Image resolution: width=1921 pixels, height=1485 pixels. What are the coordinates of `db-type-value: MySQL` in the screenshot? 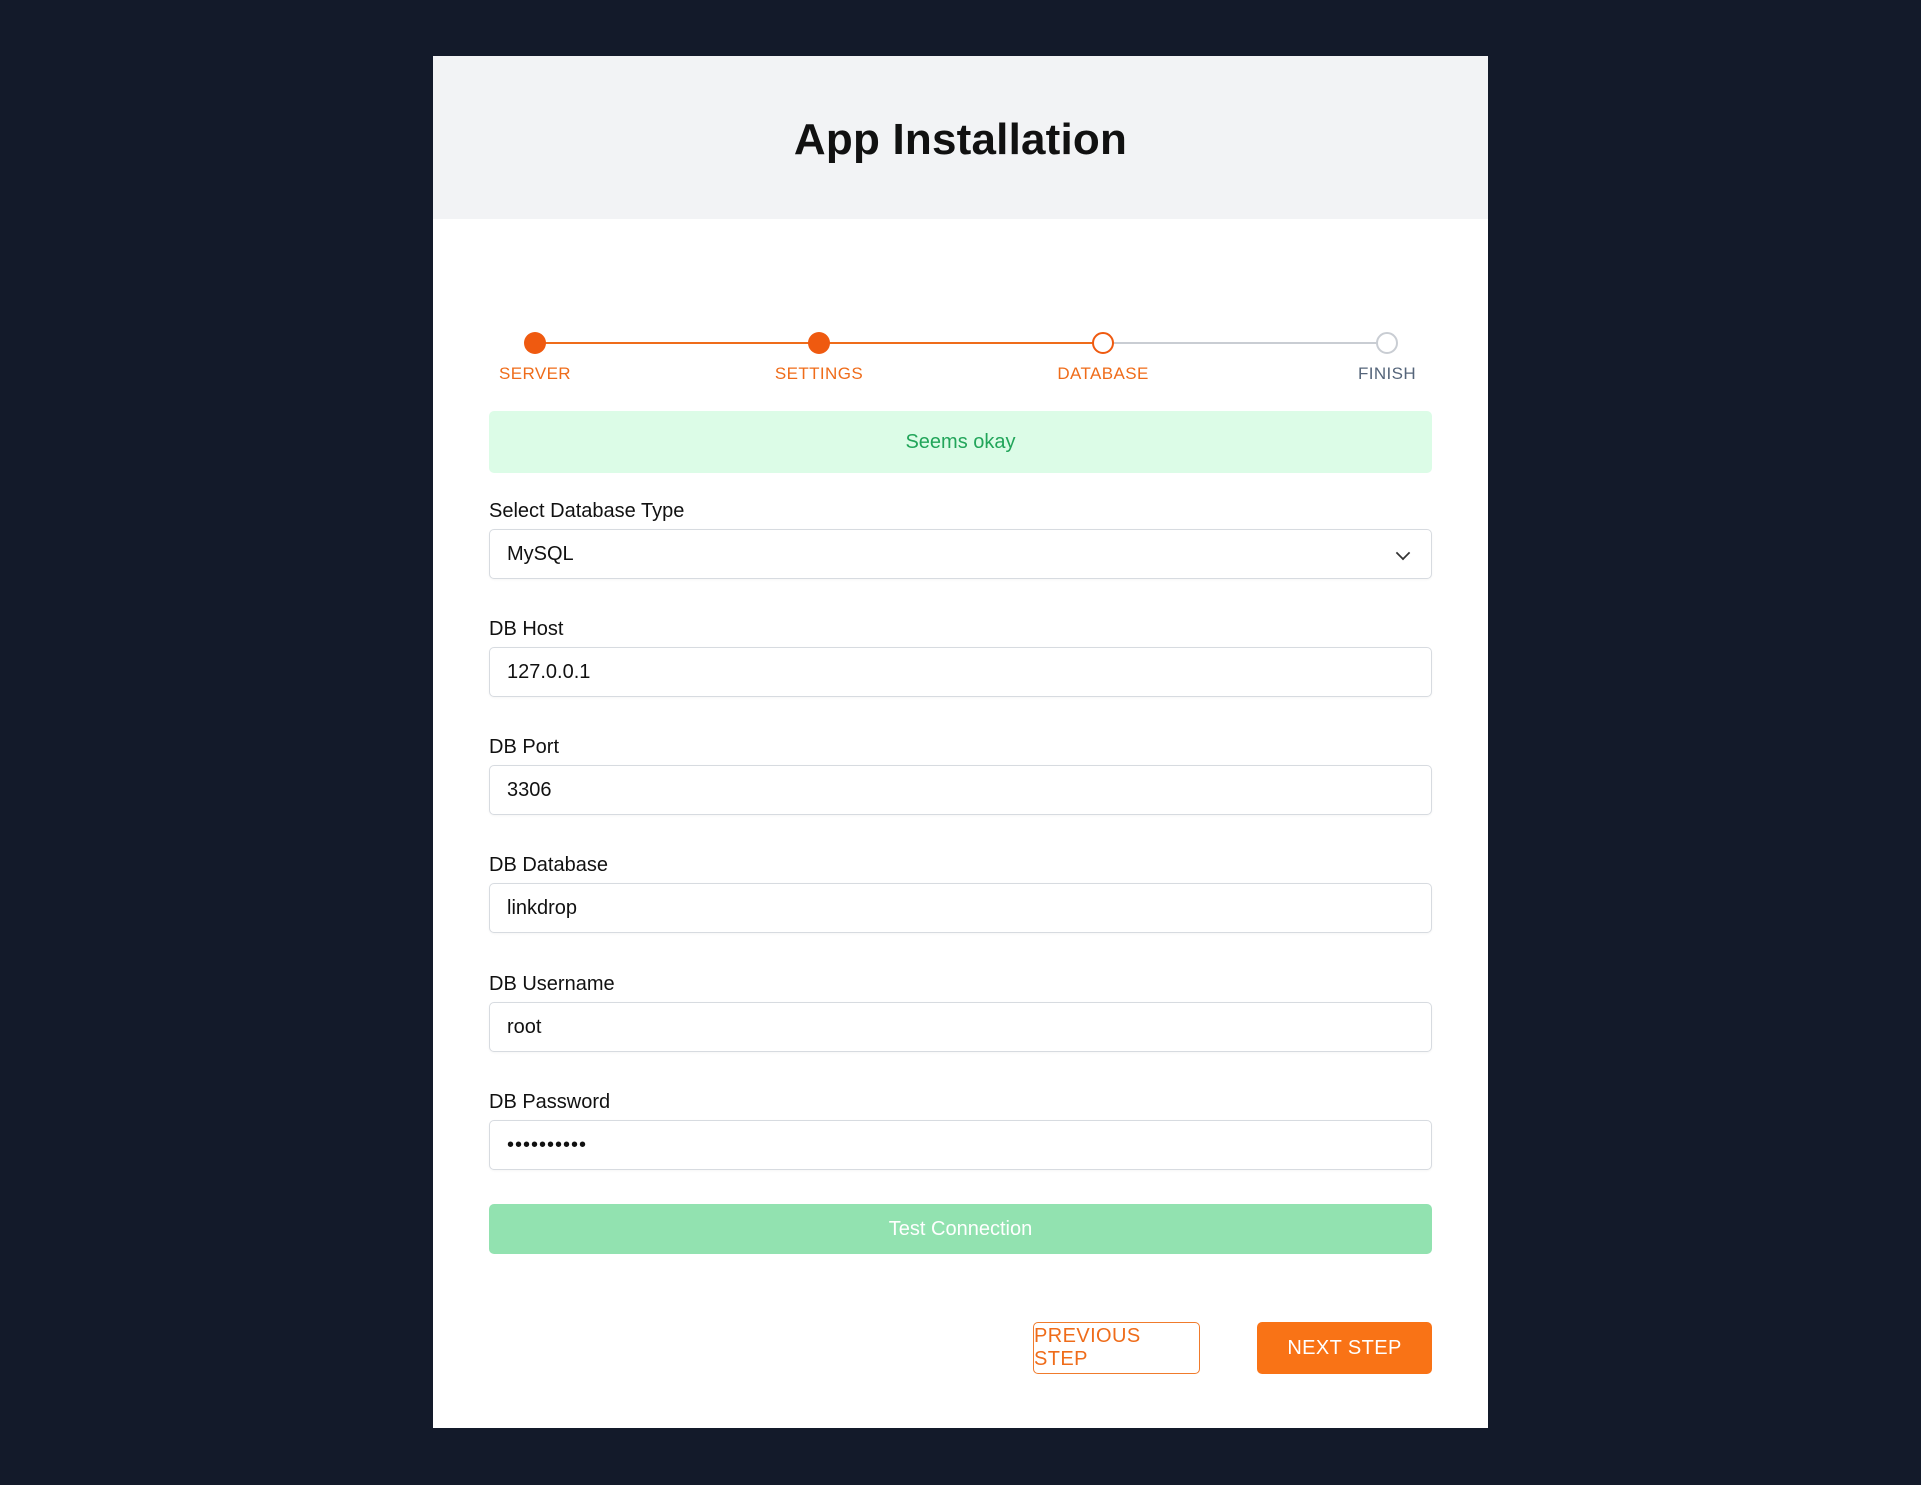 It's located at (540, 553).